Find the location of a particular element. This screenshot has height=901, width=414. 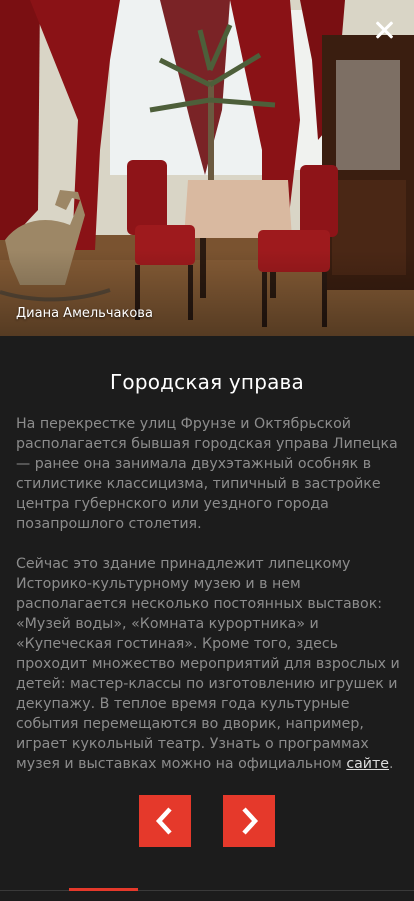

active-indicator is located at coordinates (103, 889).